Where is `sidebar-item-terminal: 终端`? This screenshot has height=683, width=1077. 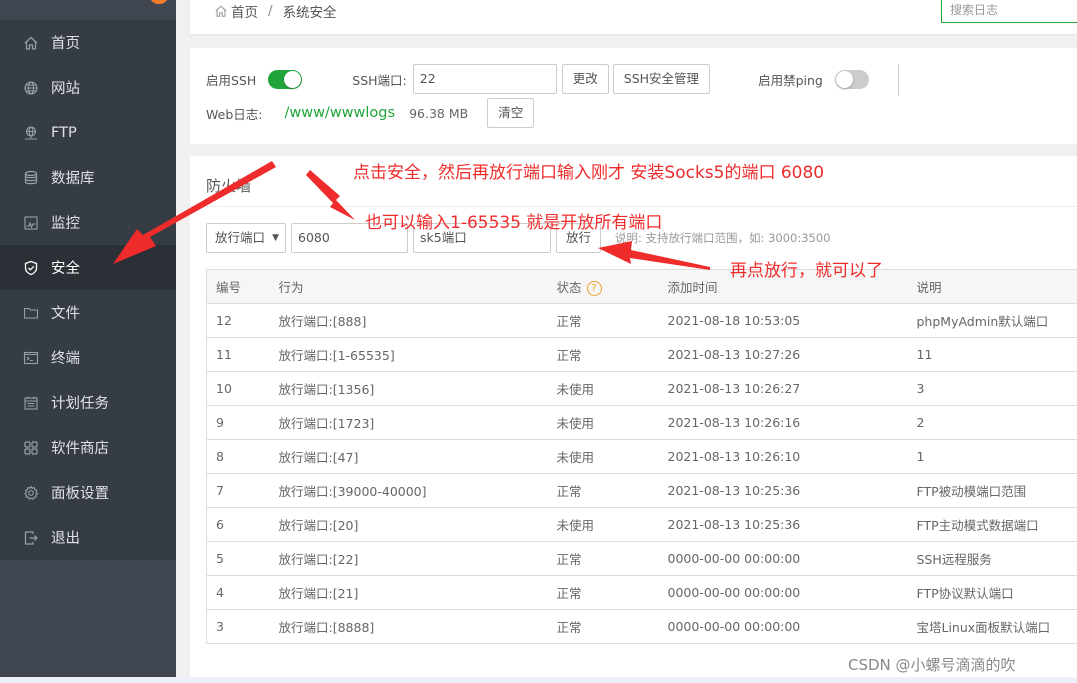 sidebar-item-terminal: 终端 is located at coordinates (88, 357).